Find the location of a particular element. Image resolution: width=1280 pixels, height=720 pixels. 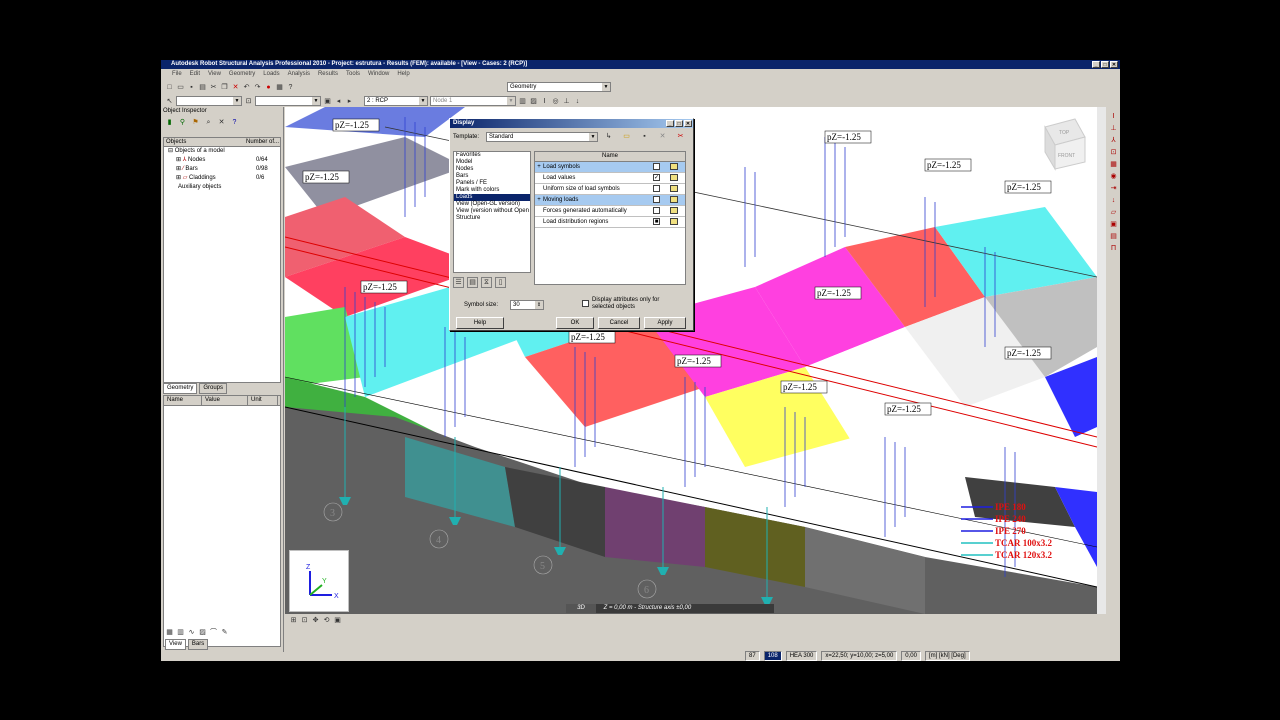

calculate-icon: ● is located at coordinates (268, 87).